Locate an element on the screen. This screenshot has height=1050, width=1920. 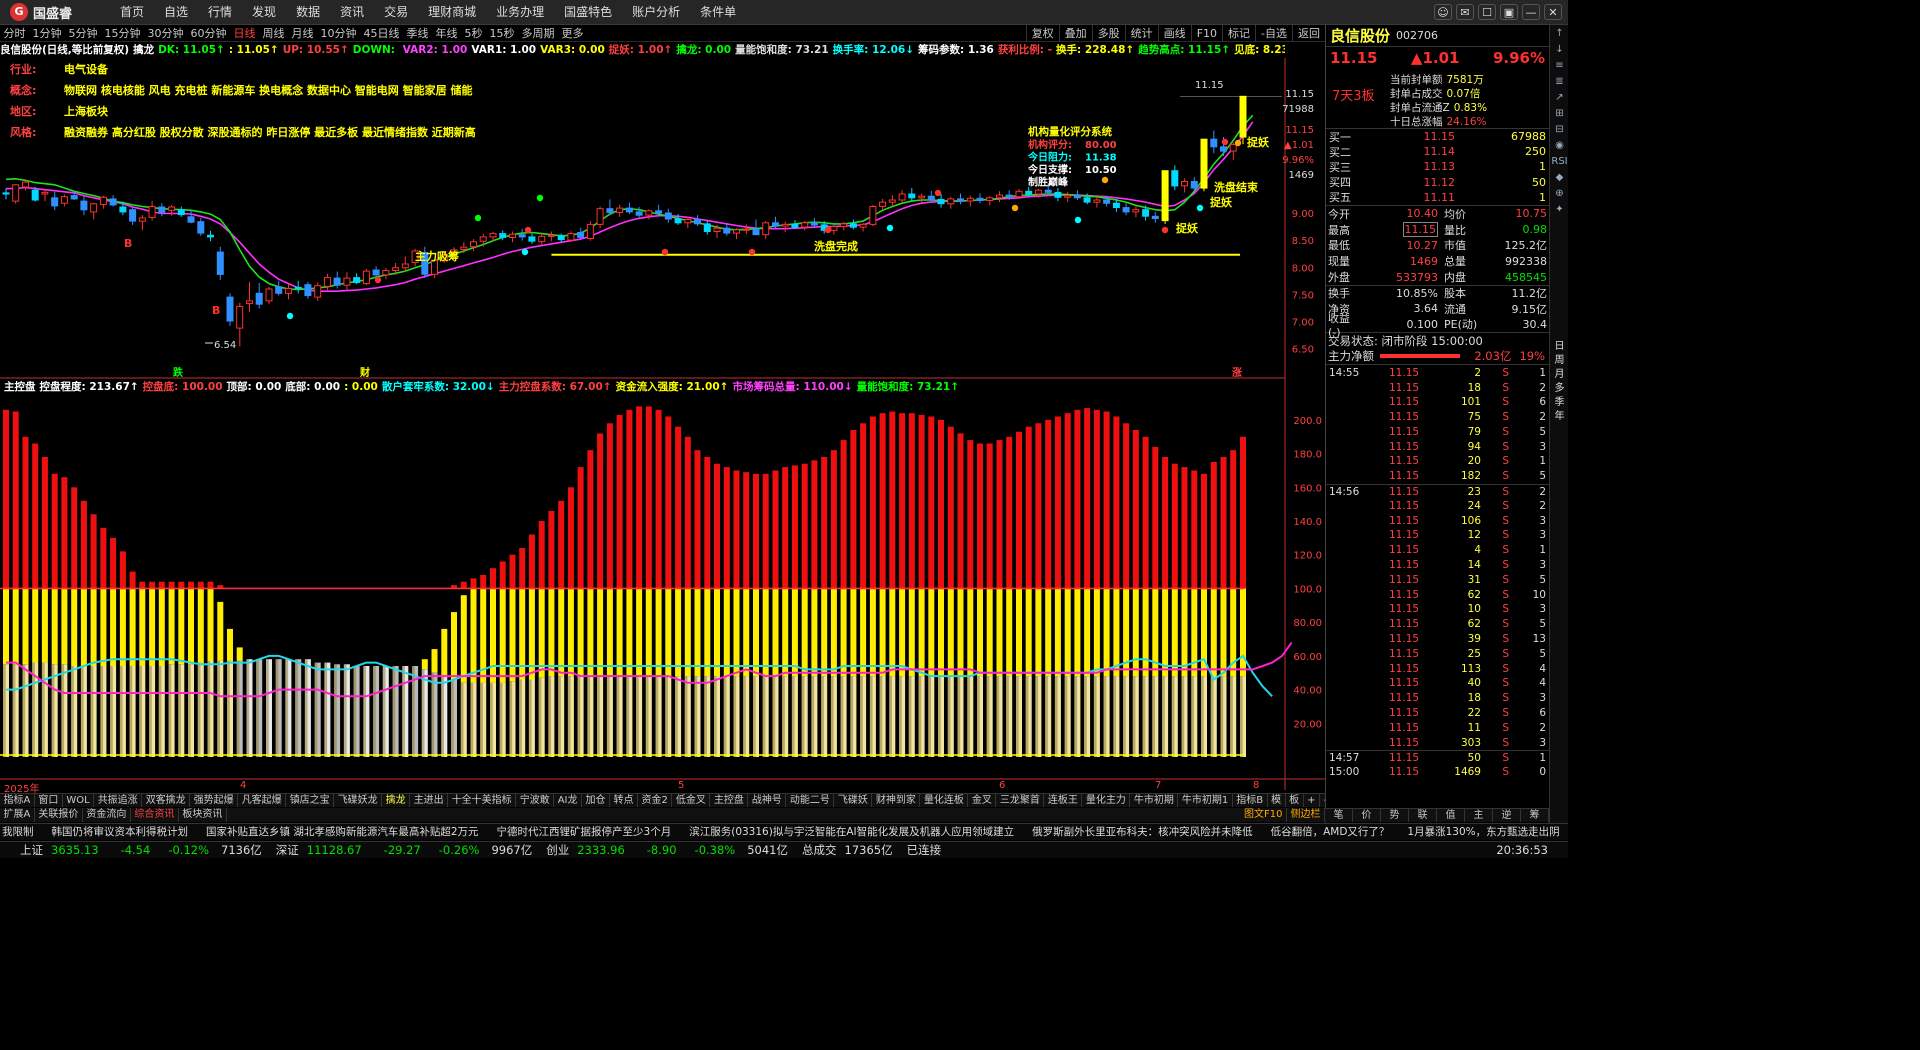
side-tool-icon-3: ≣ is located at coordinates (1559, 82).